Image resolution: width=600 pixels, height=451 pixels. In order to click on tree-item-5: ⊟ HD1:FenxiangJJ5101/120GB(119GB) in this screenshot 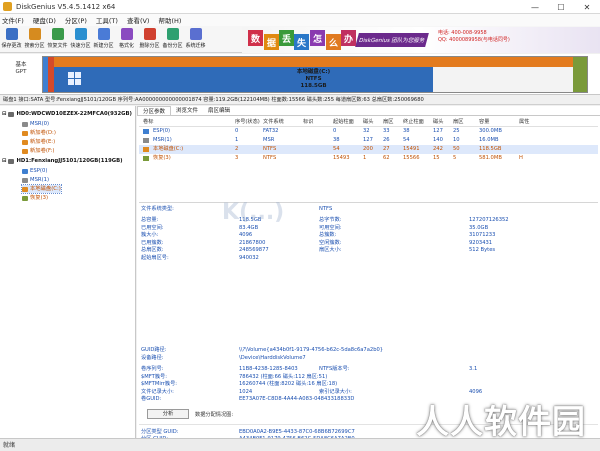, I will do `click(62, 161)`.